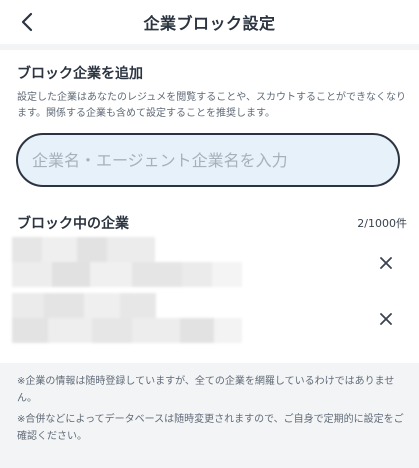 The width and height of the screenshot is (419, 468). What do you see at coordinates (73, 224) in the screenshot?
I see `blocked-section-title: ブロック中の企業` at bounding box center [73, 224].